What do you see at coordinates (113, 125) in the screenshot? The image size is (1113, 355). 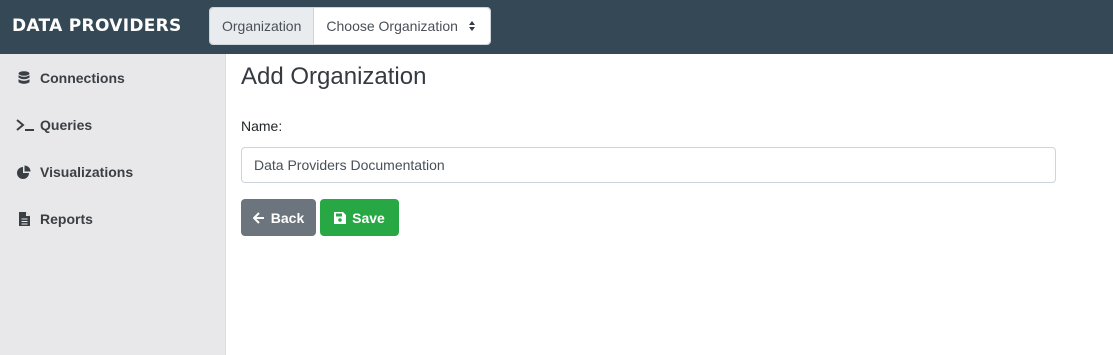 I see `sidebar-item-queries: Queries` at bounding box center [113, 125].